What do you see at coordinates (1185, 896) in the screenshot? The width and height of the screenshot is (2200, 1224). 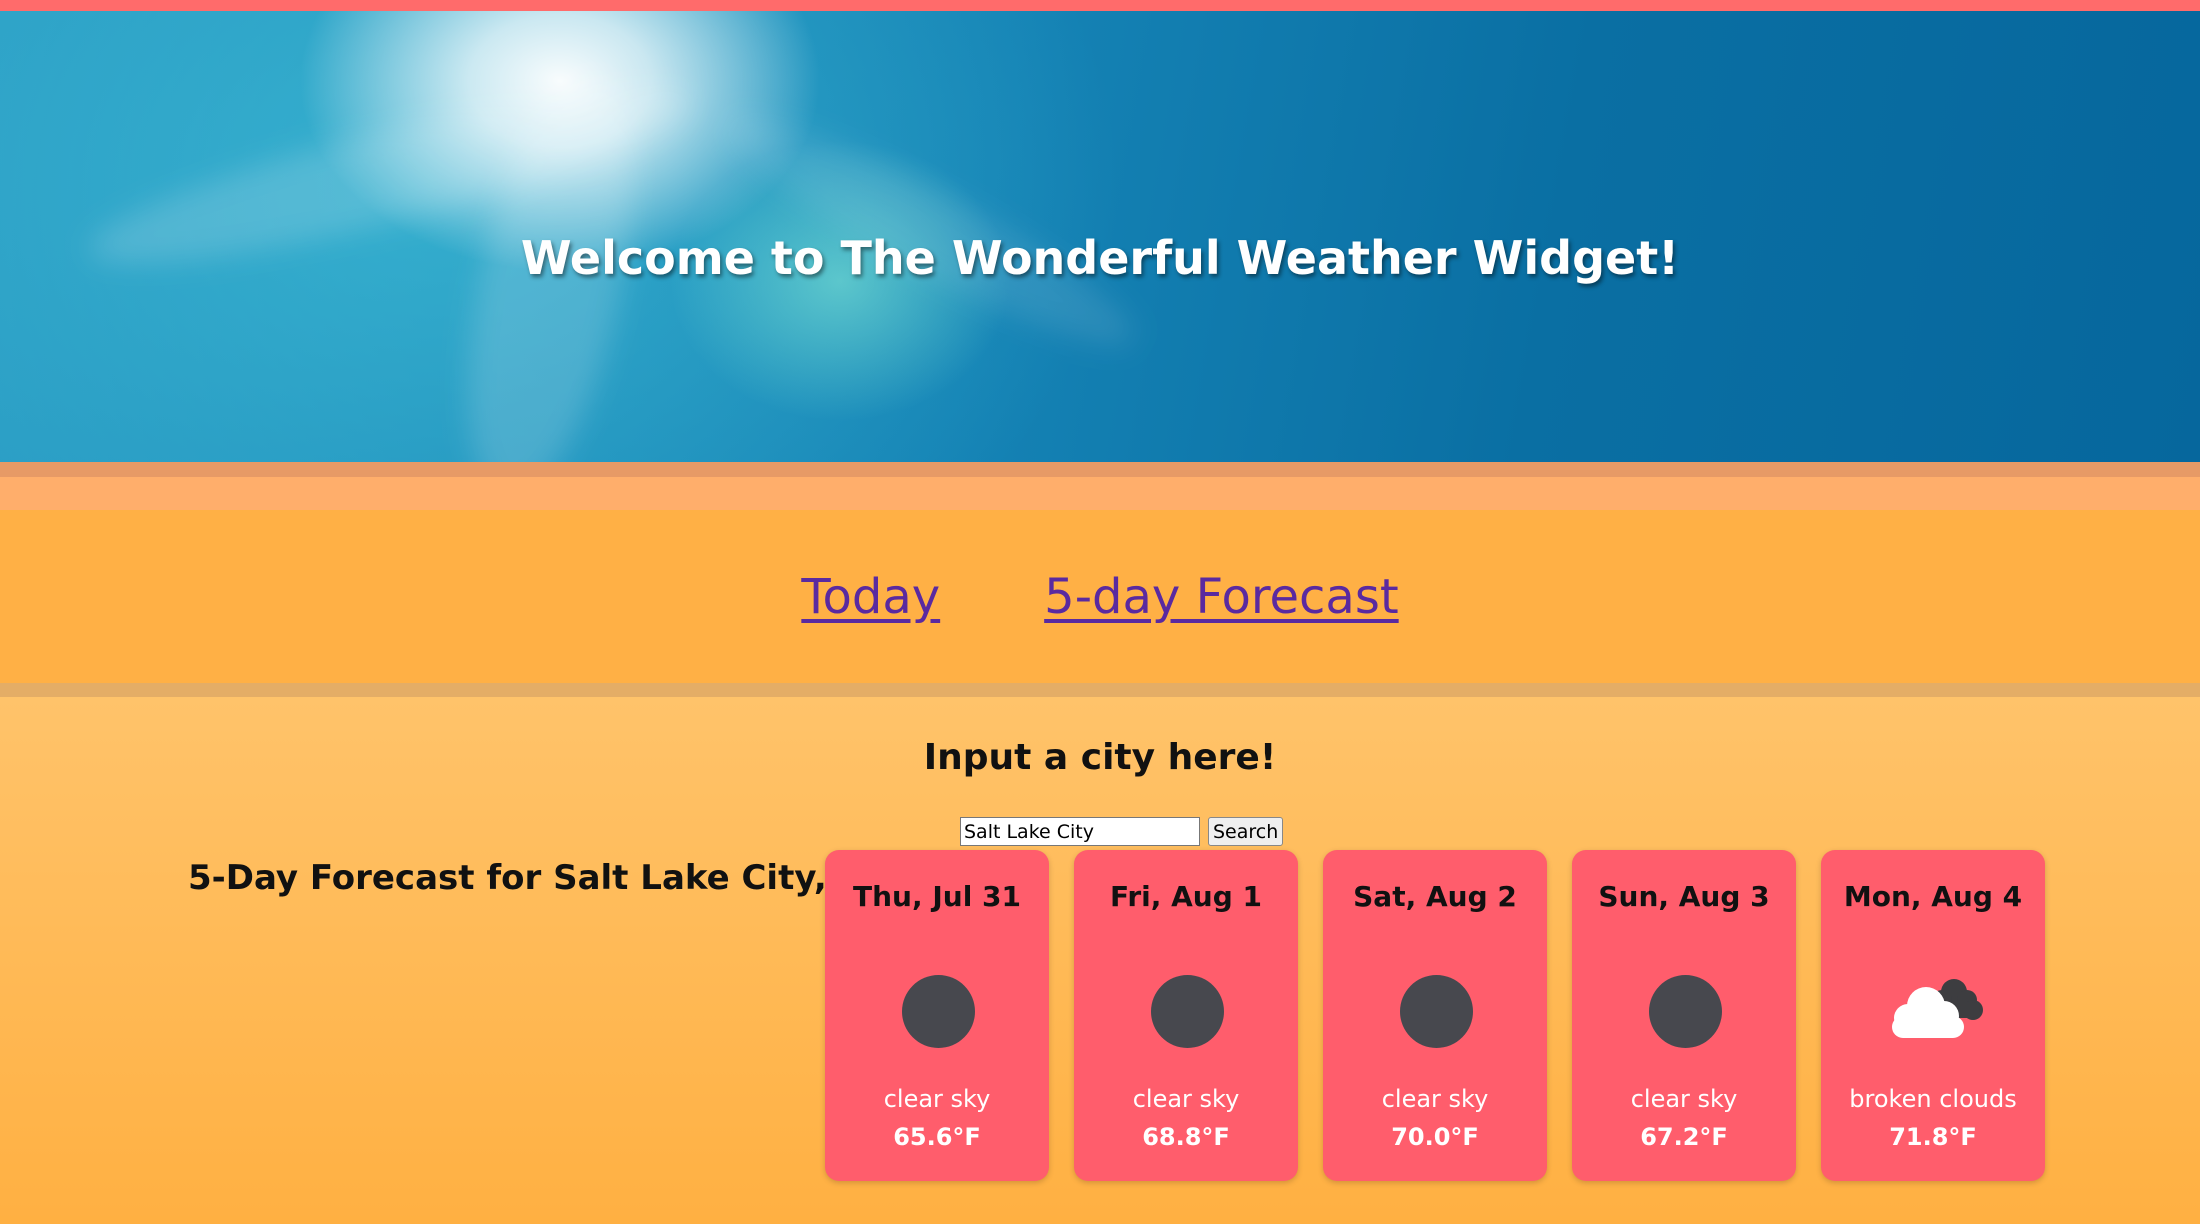 I see `forecast-date: Fri, Aug 1` at bounding box center [1185, 896].